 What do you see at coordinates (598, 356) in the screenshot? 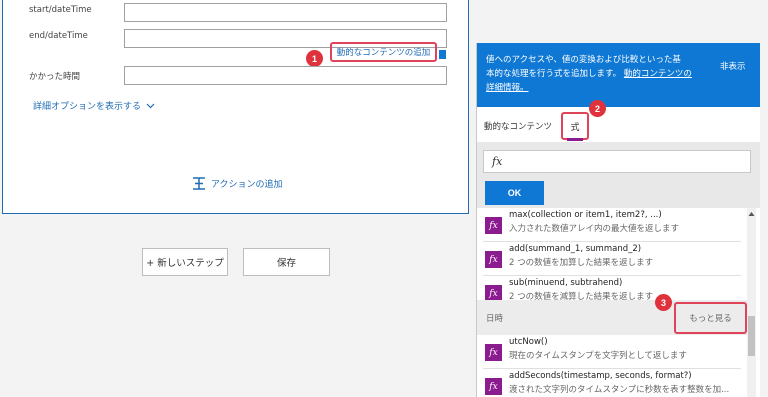
I see `function-desc: 現在のタイムスタンプを文字列として返します` at bounding box center [598, 356].